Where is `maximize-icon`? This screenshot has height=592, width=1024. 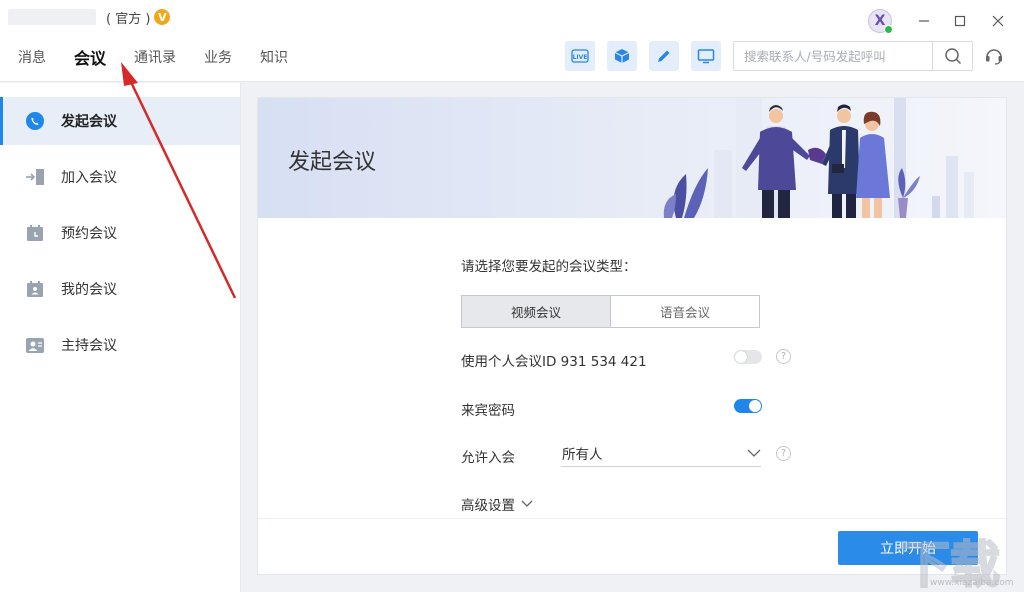 maximize-icon is located at coordinates (960, 21).